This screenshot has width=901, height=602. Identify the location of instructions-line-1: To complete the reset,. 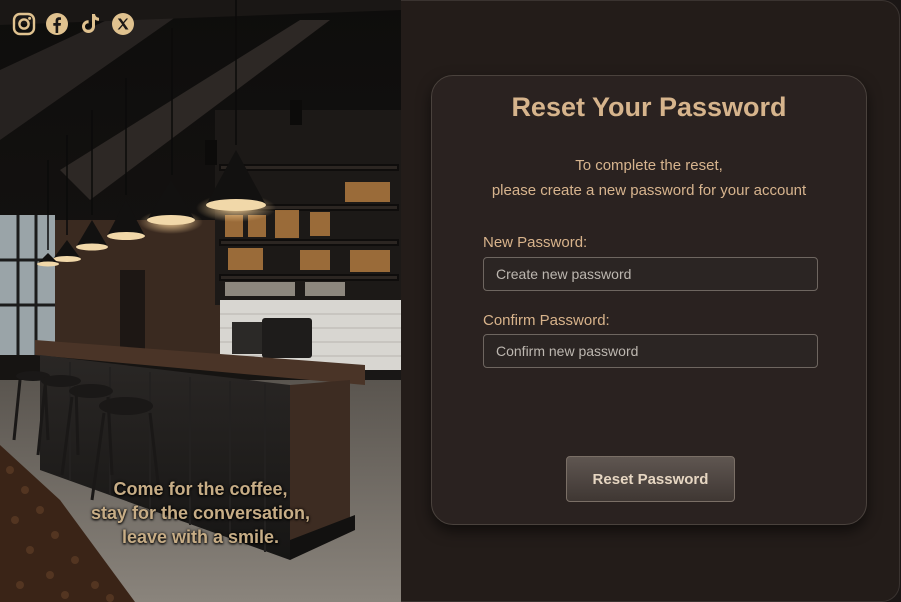
(649, 165).